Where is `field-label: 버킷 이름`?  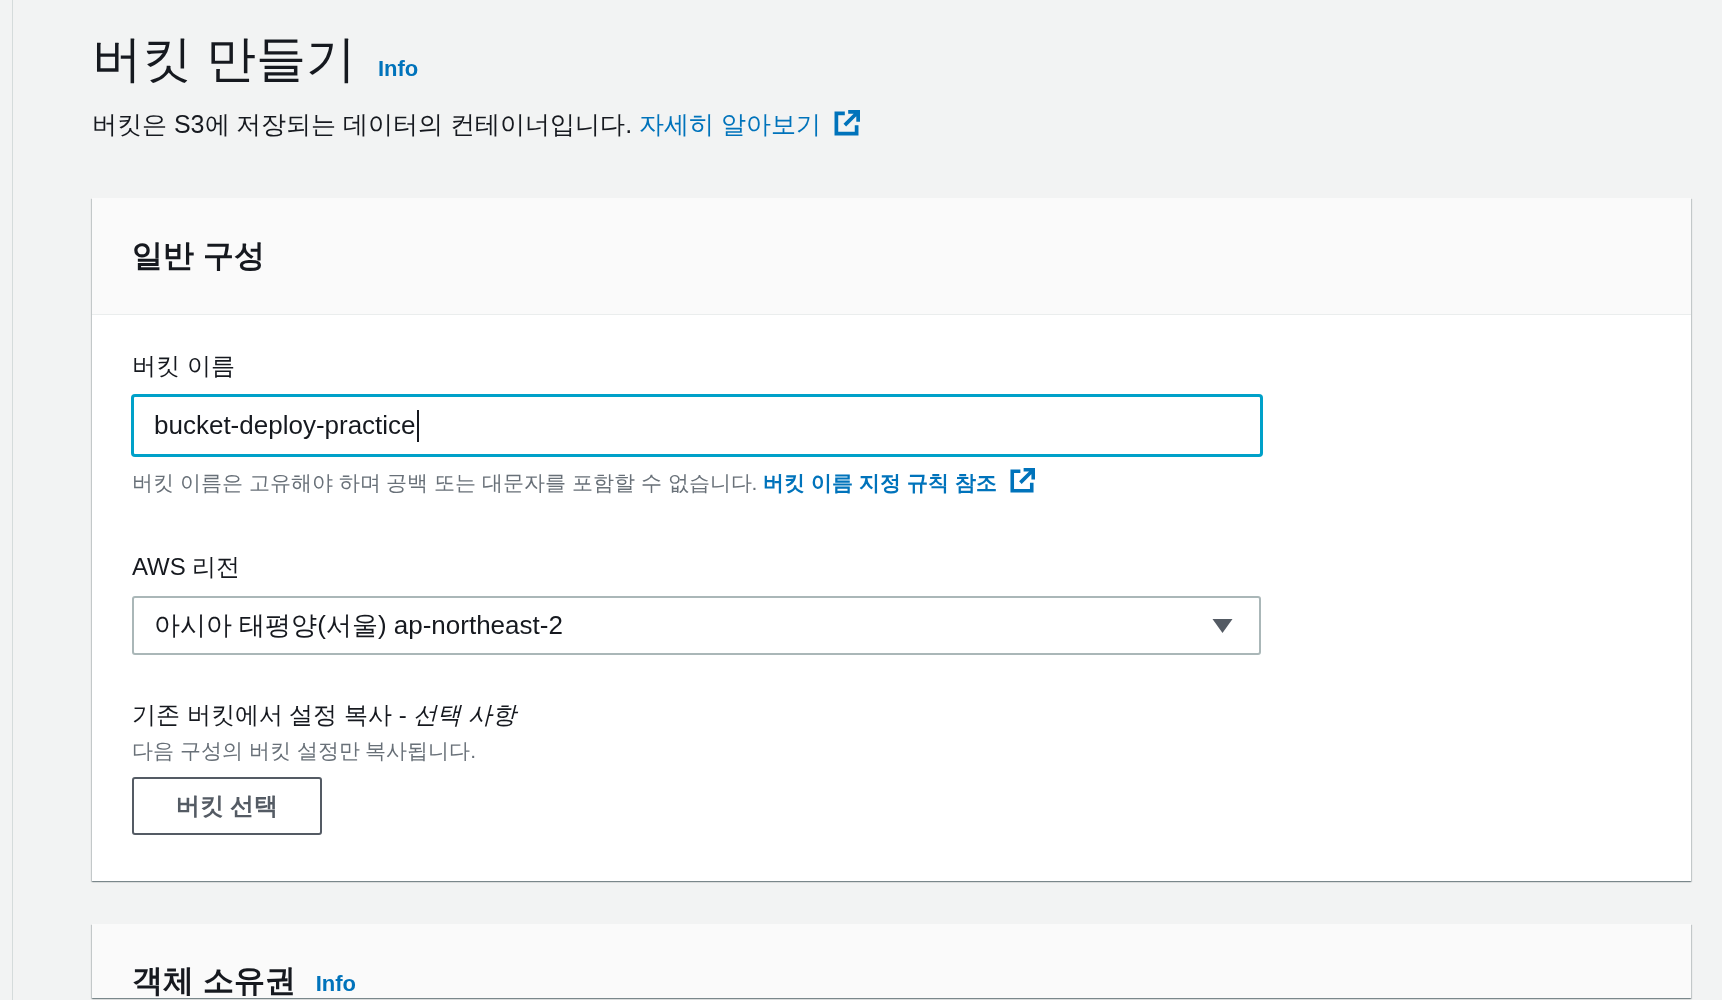 field-label: 버킷 이름 is located at coordinates (184, 366).